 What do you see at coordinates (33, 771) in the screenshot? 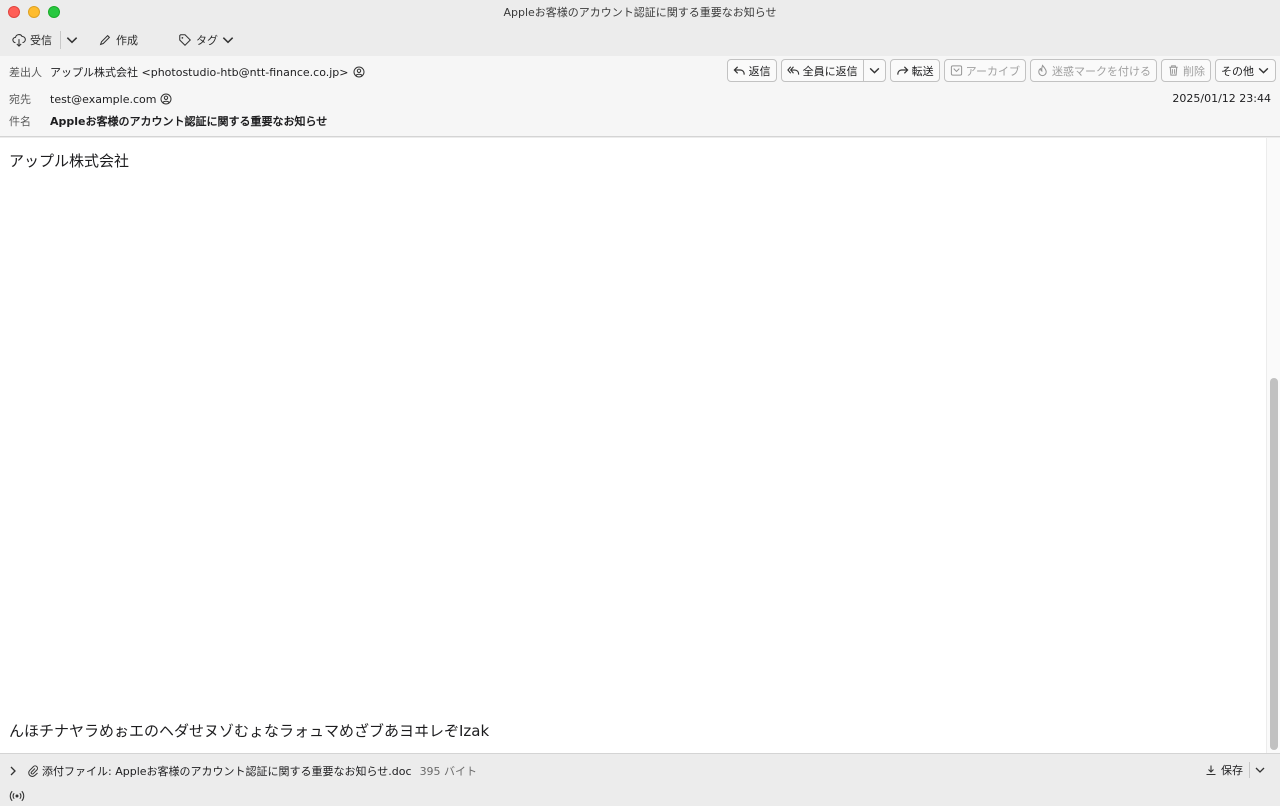
I see `paperclip-icon` at bounding box center [33, 771].